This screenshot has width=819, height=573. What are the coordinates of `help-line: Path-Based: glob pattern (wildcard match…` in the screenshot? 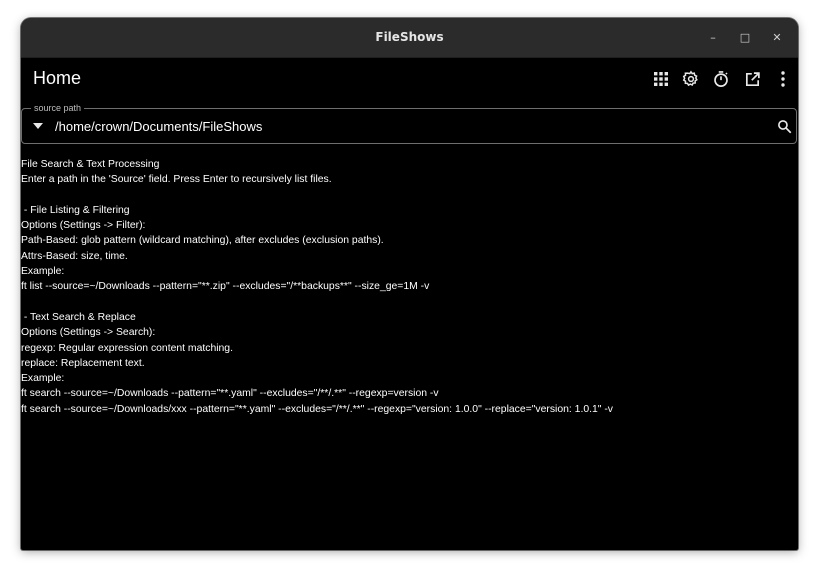 It's located at (202, 241).